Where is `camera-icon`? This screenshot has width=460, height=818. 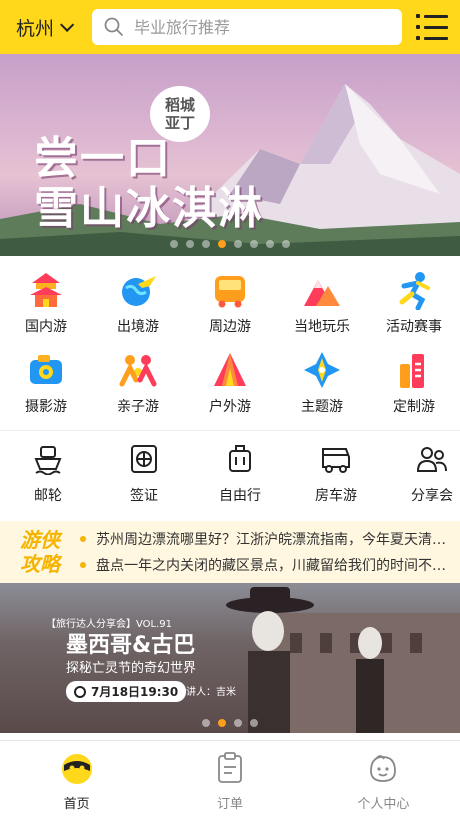
camera-icon is located at coordinates (46, 370).